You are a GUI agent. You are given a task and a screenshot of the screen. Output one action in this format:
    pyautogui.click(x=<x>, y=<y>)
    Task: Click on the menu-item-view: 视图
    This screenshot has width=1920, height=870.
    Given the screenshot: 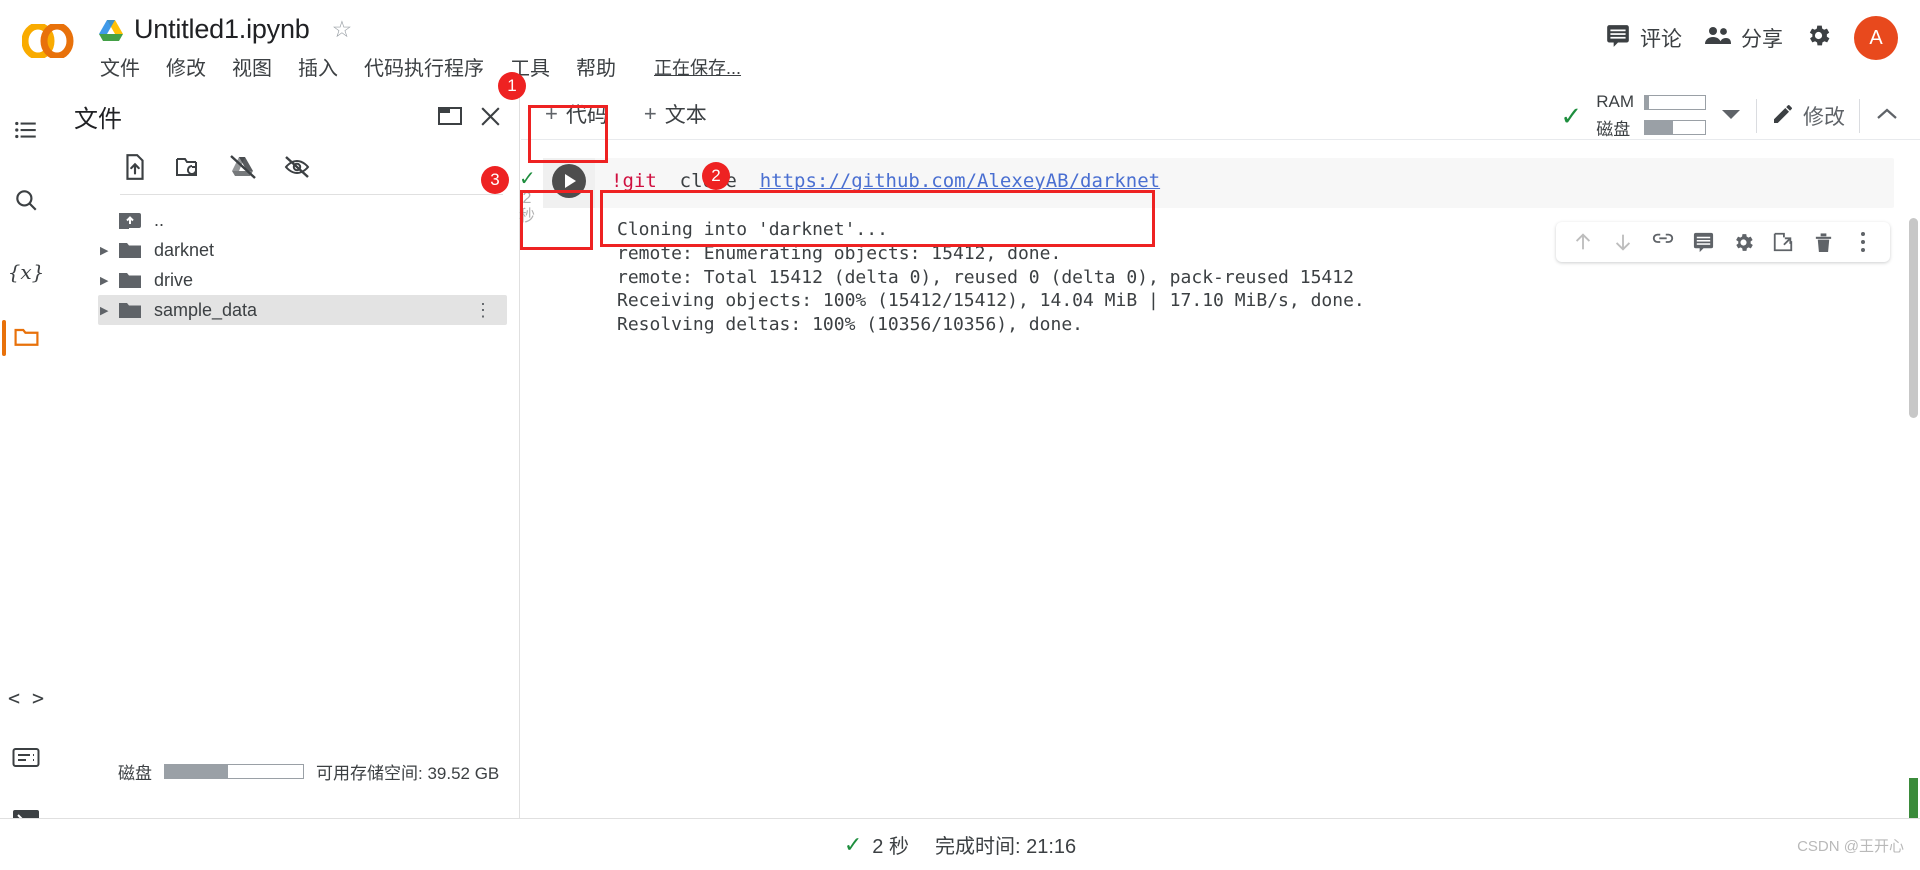 What is the action you would take?
    pyautogui.click(x=252, y=66)
    